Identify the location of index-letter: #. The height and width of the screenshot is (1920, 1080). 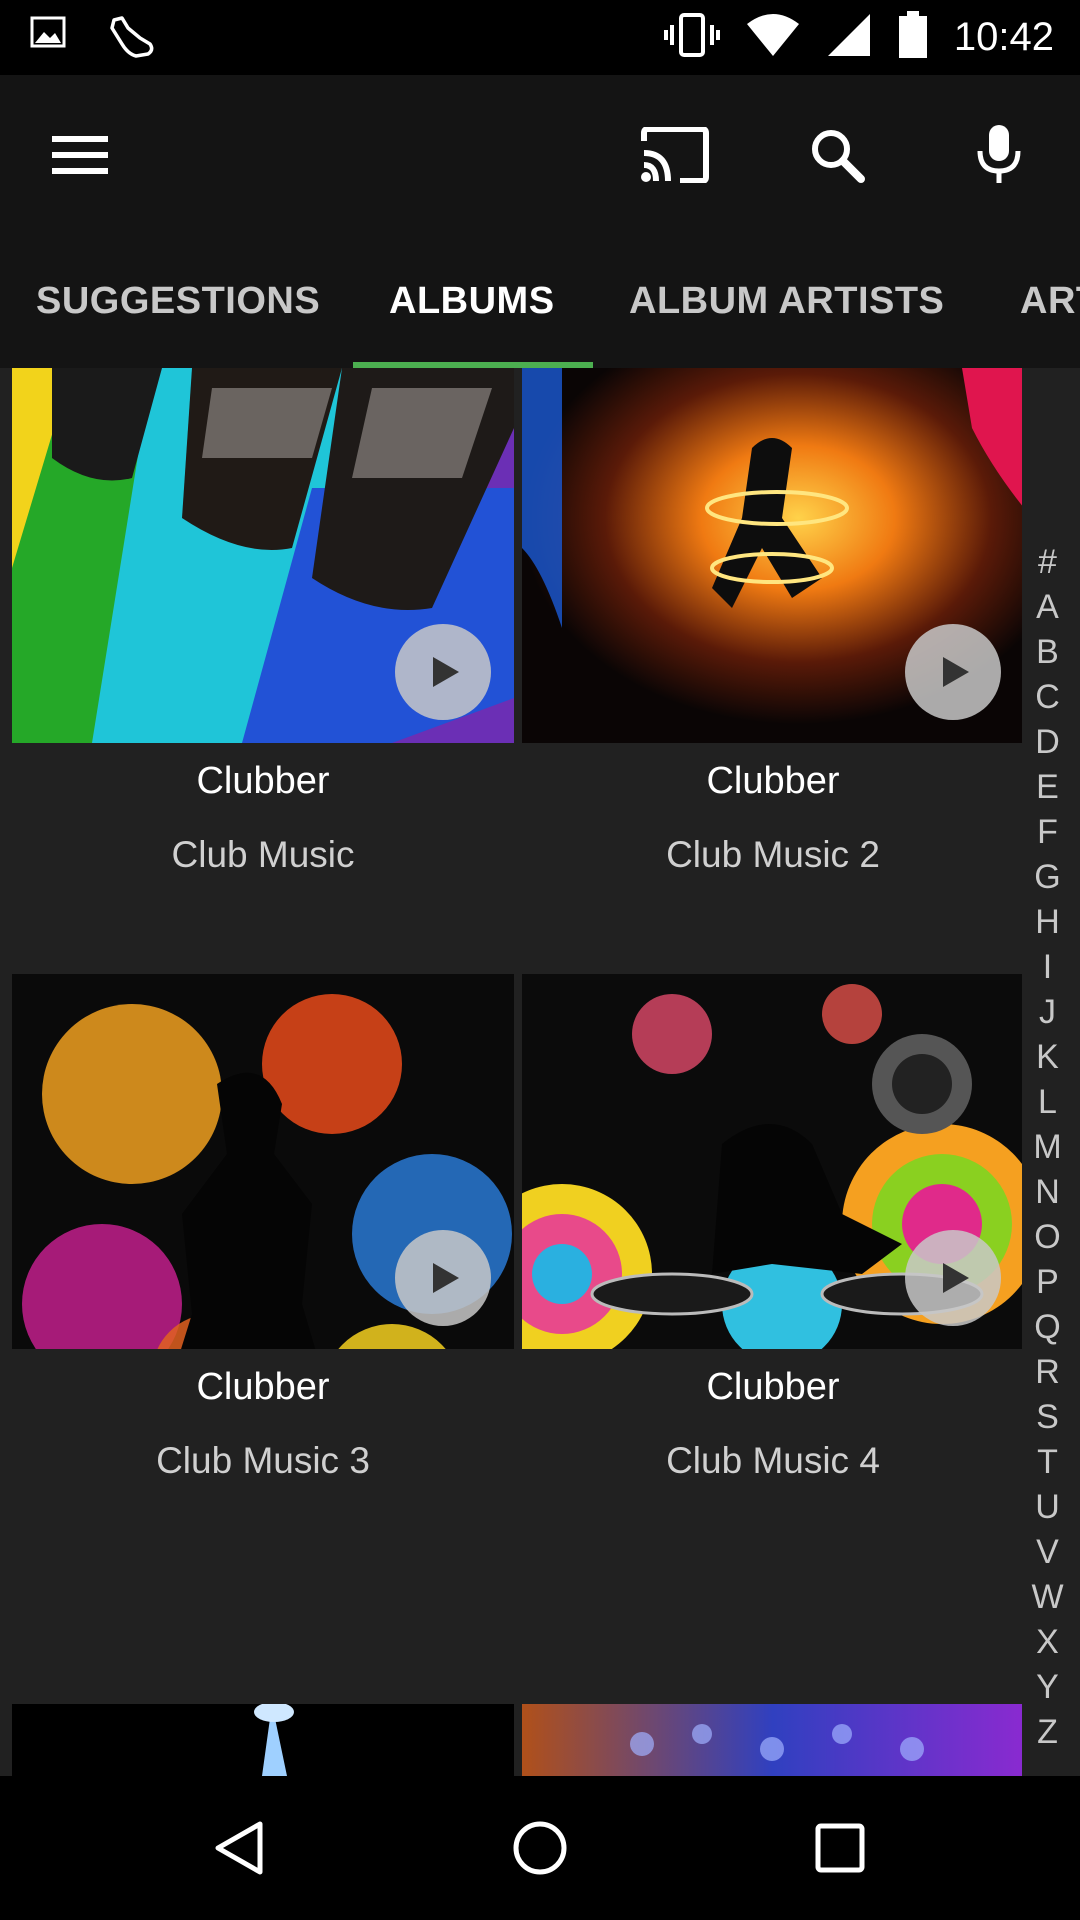
(1047, 562).